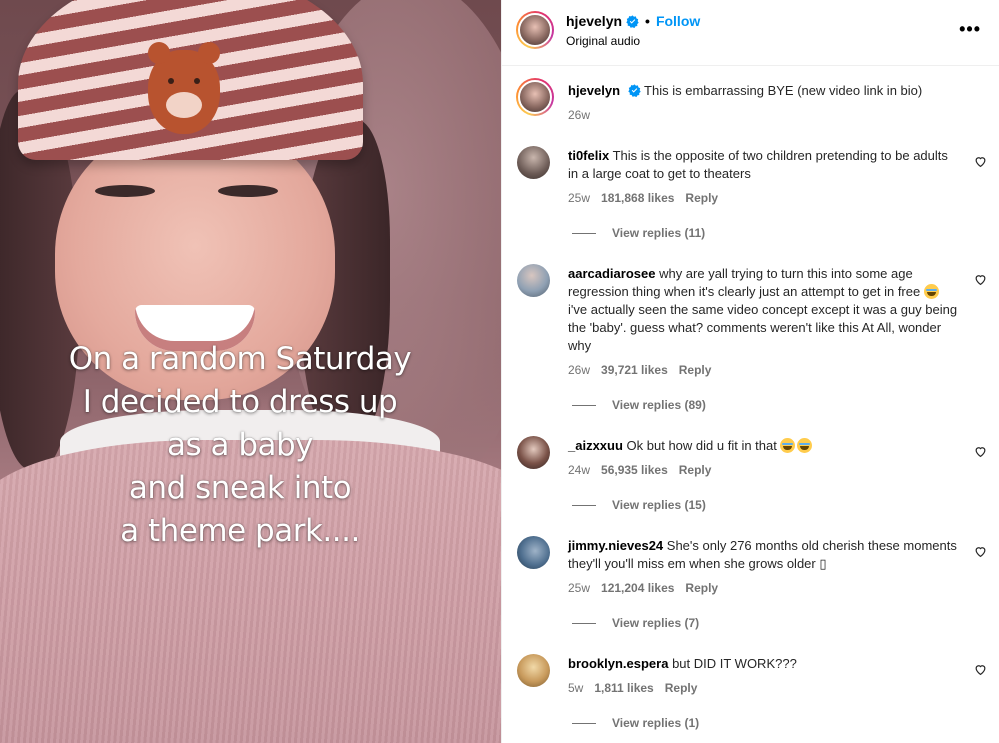  I want to click on comment-text: Ok but how did u fit in that, so click(701, 445).